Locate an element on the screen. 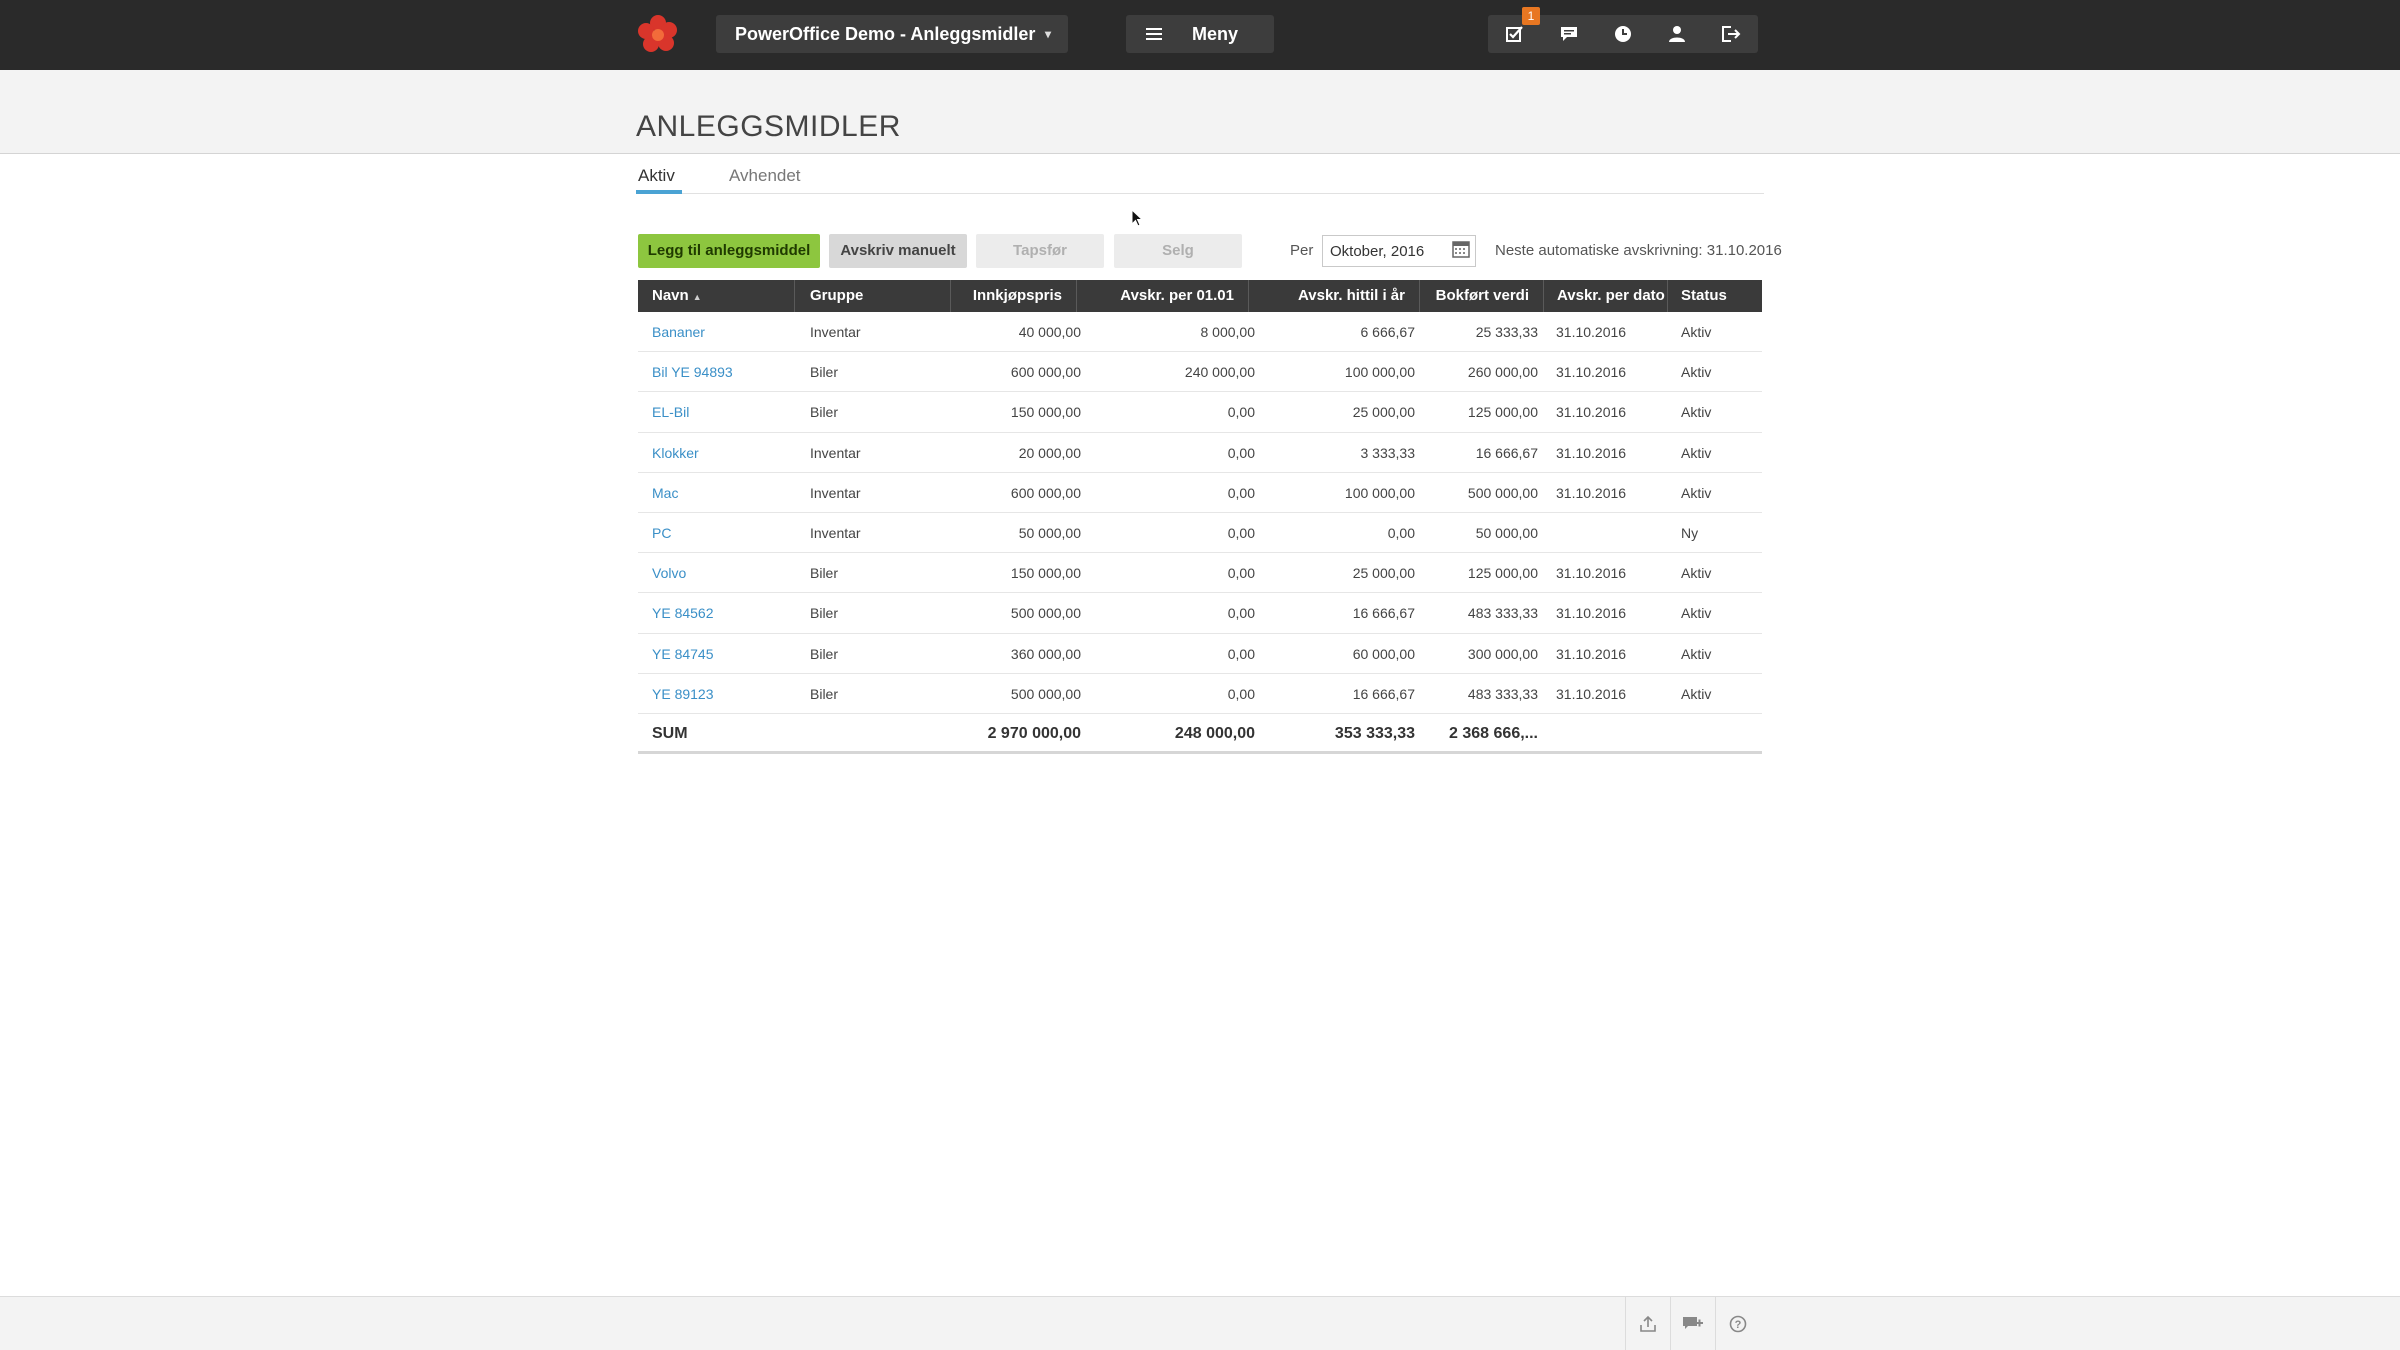 The width and height of the screenshot is (2400, 1350). help-icon: ? is located at coordinates (1738, 1324).